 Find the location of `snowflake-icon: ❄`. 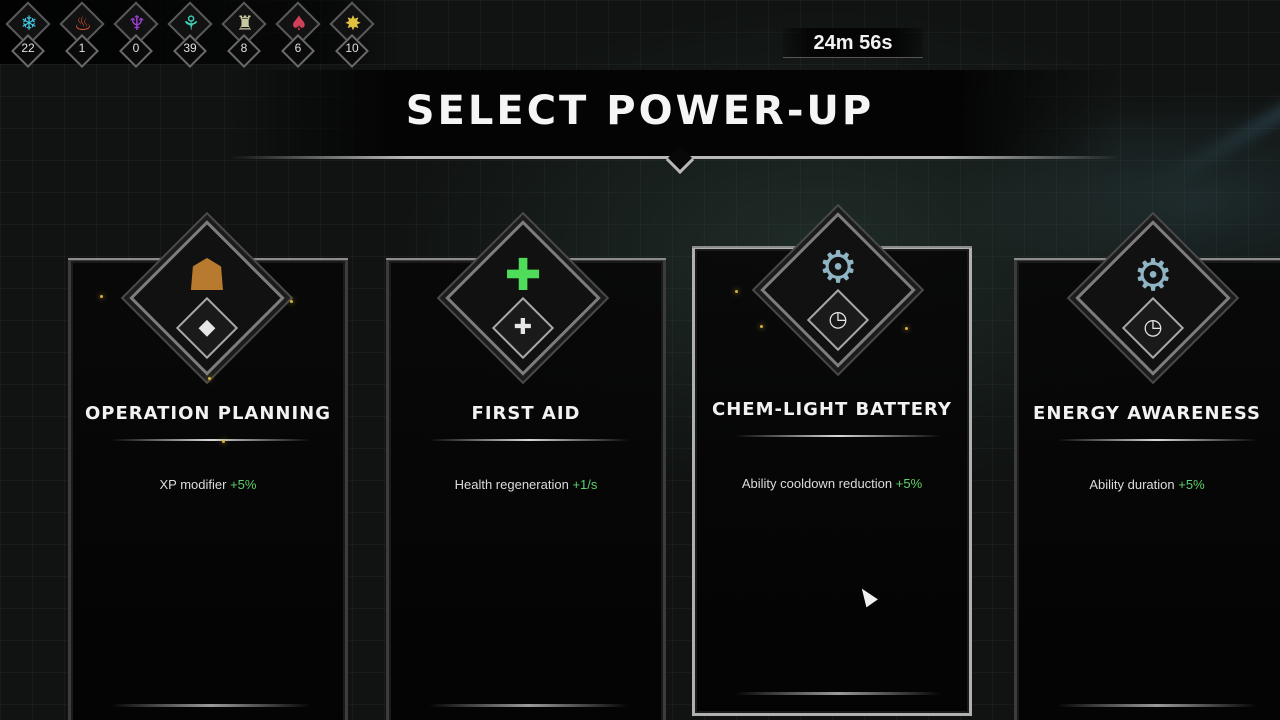

snowflake-icon: ❄ is located at coordinates (29, 23).